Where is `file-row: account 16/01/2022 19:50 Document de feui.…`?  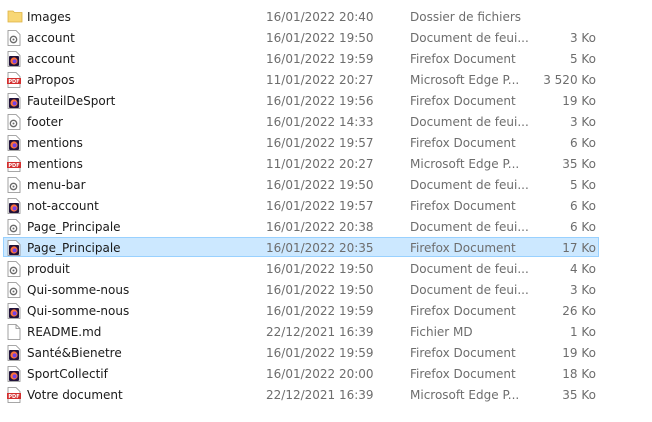 file-row: account 16/01/2022 19:50 Document de feui.… is located at coordinates (326, 37).